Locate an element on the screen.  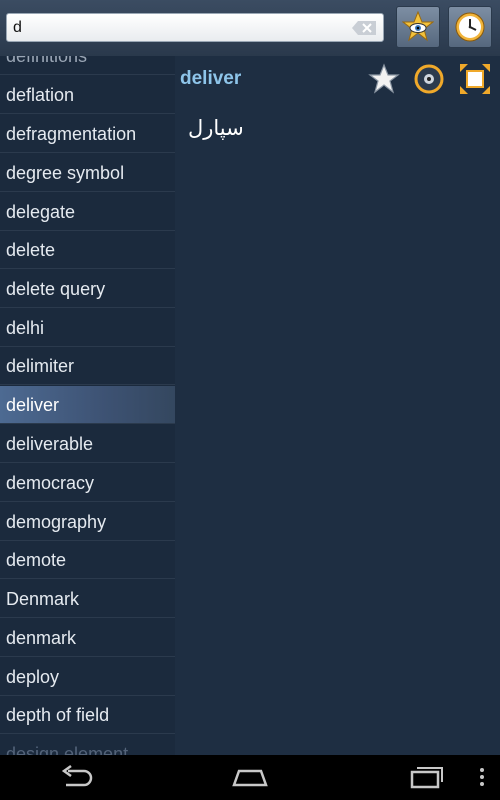
top-bar is located at coordinates (250, 28).